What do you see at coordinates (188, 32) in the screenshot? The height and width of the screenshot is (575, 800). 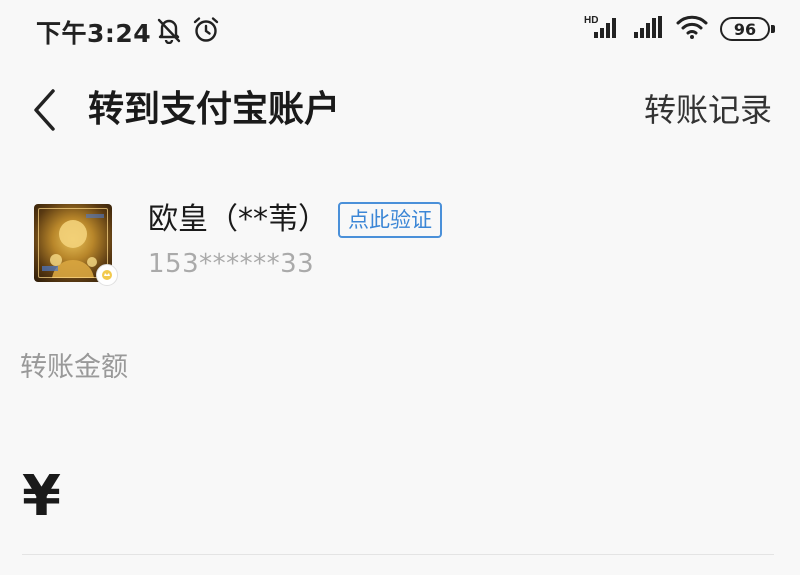 I see `status-left-icons` at bounding box center [188, 32].